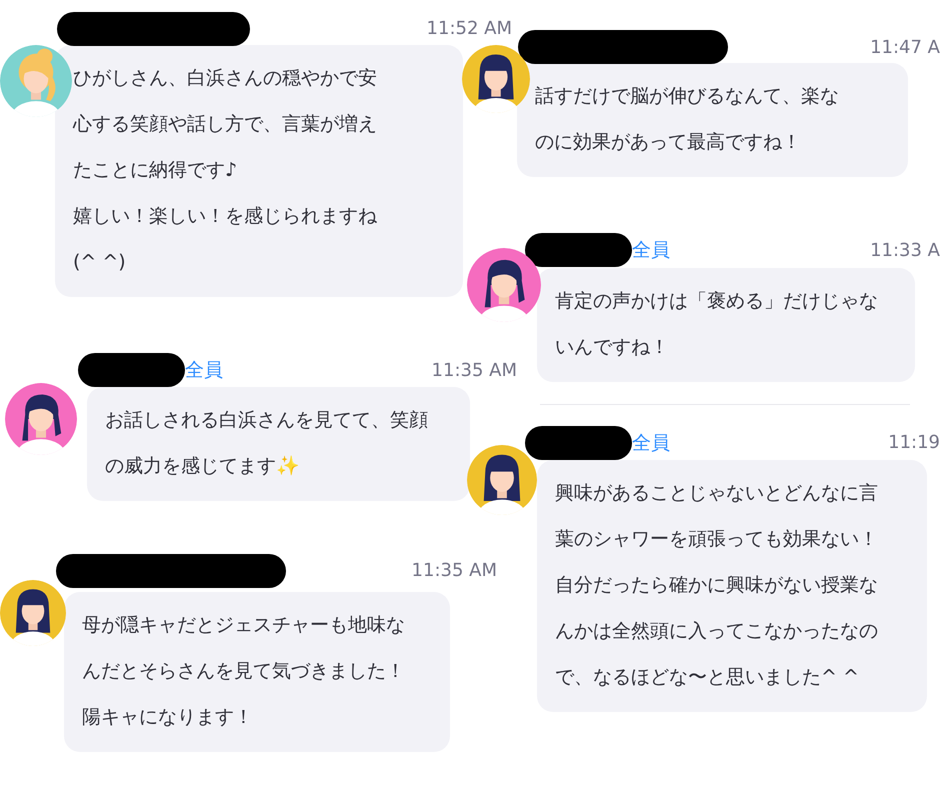  What do you see at coordinates (267, 443) in the screenshot?
I see `message-text: お話しされる白浜さんを見てて、笑顔の威力を感じてます✨` at bounding box center [267, 443].